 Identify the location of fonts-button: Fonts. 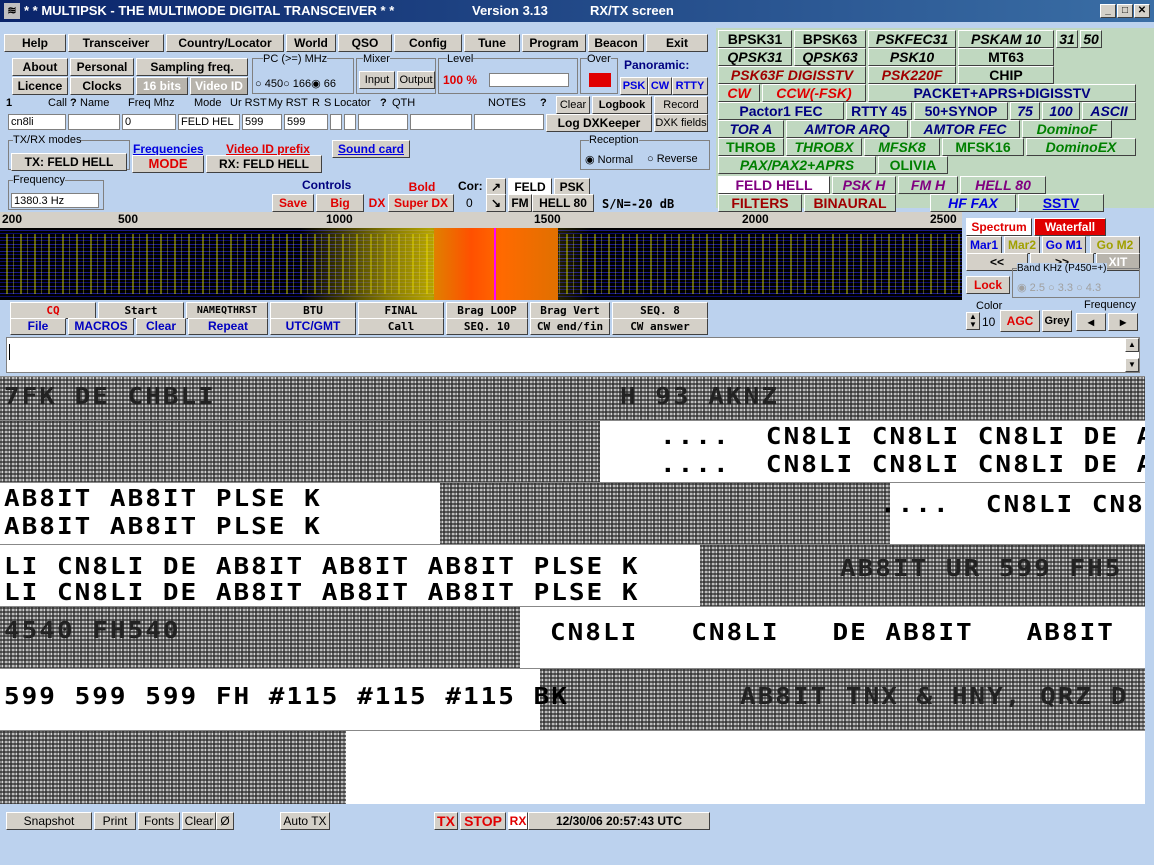
(159, 821).